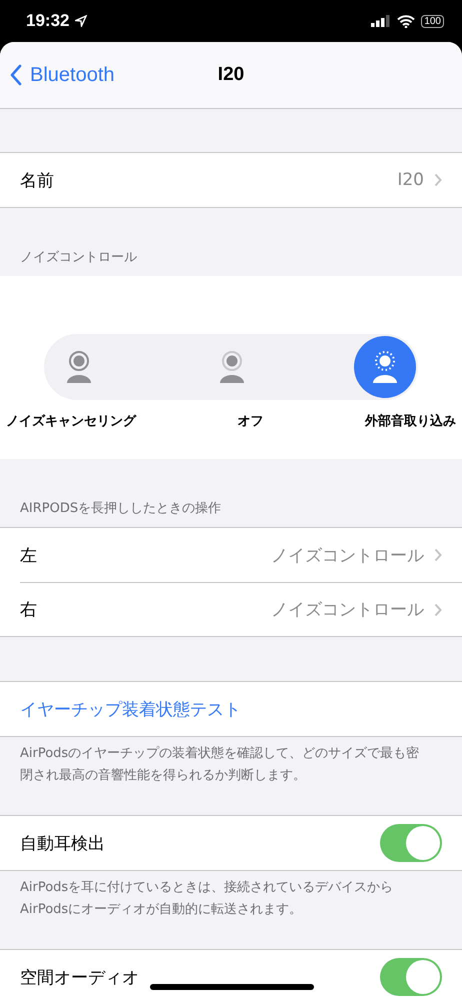  Describe the element at coordinates (207, 899) in the screenshot. I see `footer-text: AirPodsを耳に付けているときは、接続されているデバイスからAirPodsにオーディオが自動的に転送されます。` at that location.